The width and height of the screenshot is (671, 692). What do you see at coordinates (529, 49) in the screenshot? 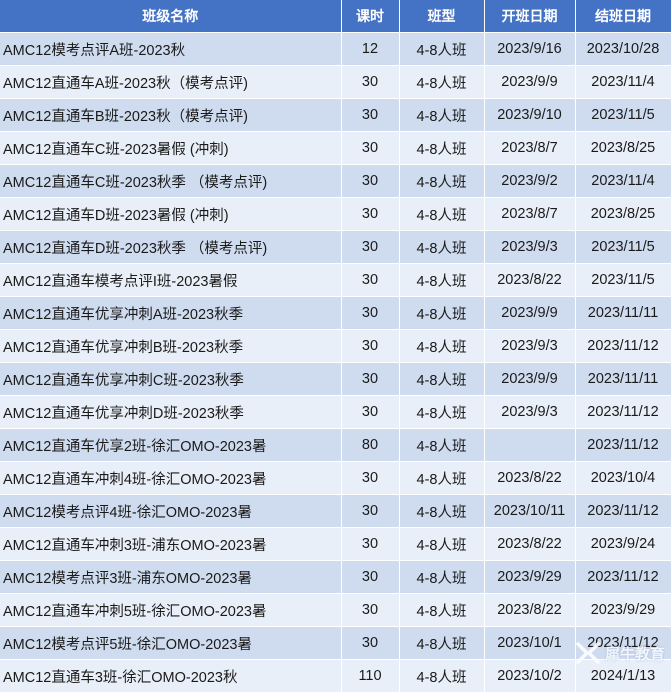
I see `start-date-cell: 2023/9/16` at bounding box center [529, 49].